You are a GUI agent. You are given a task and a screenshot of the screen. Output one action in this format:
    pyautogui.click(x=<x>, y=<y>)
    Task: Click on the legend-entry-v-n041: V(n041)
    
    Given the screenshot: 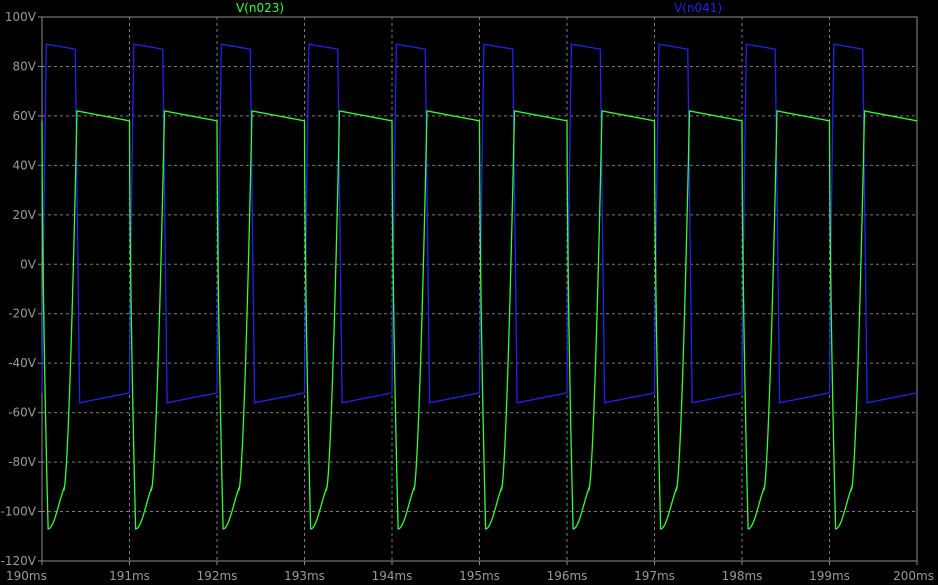 What is the action you would take?
    pyautogui.click(x=698, y=8)
    